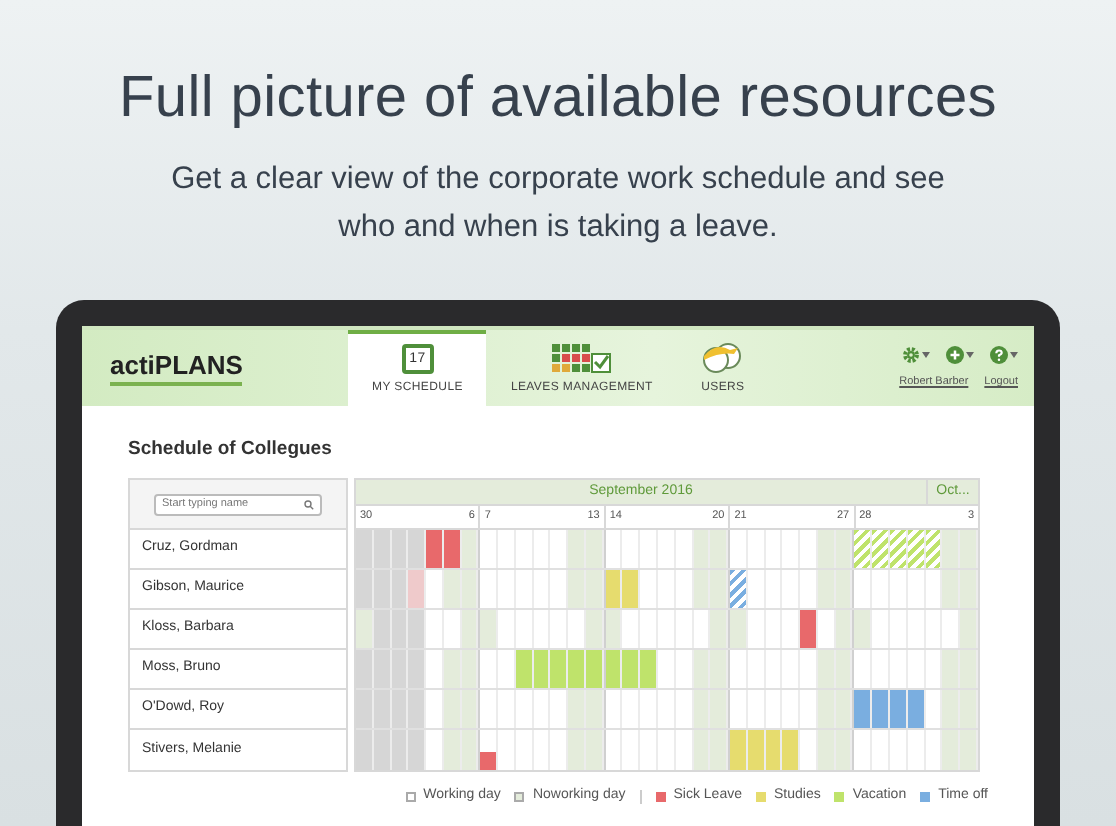 The image size is (1116, 826). What do you see at coordinates (231, 450) in the screenshot?
I see `schedule-title: Schedule of Collegues` at bounding box center [231, 450].